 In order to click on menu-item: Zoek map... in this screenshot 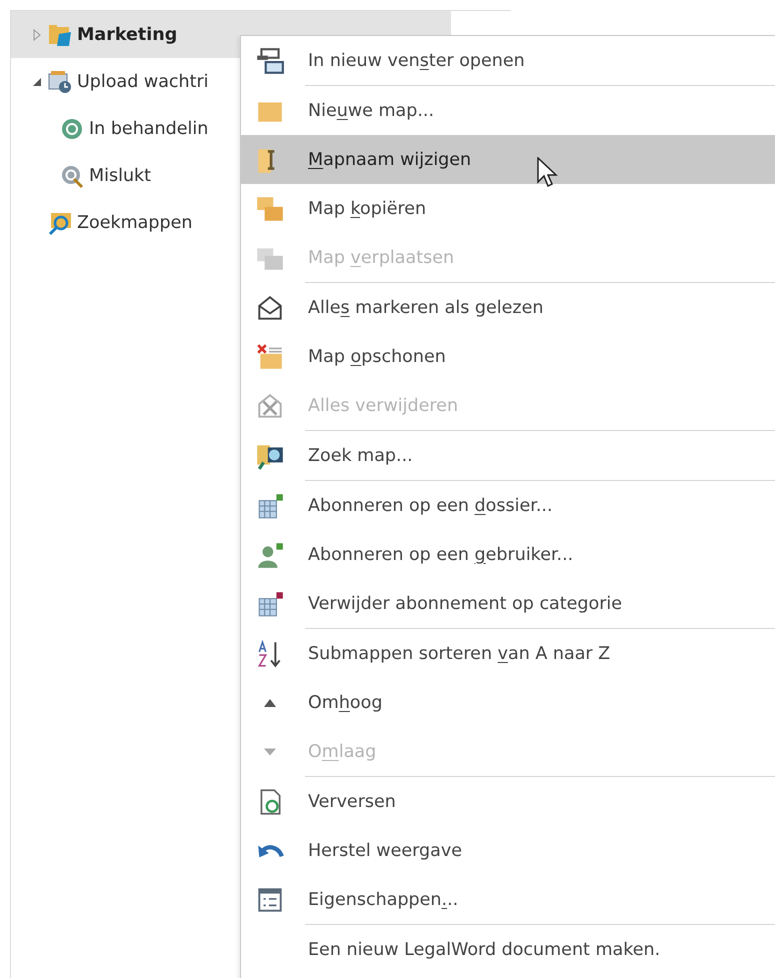, I will do `click(508, 455)`.